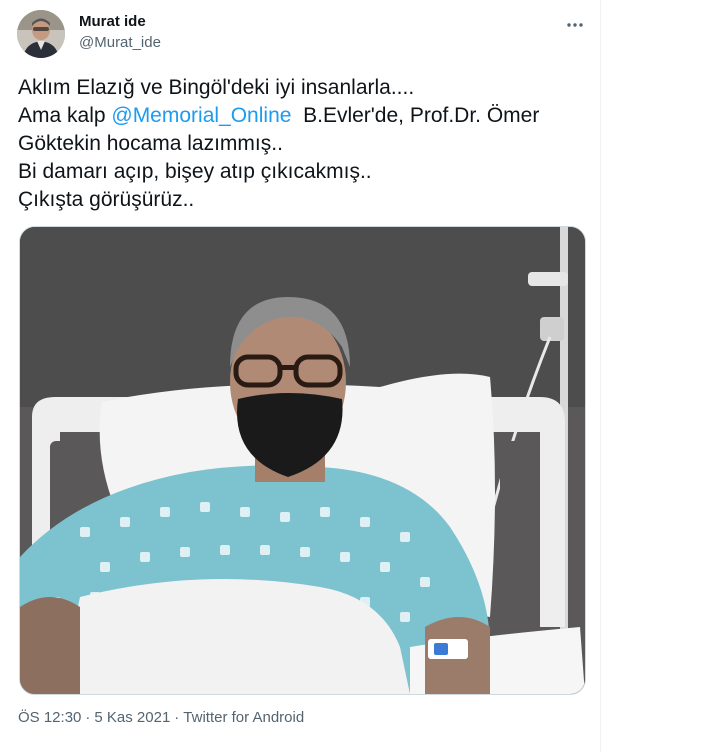 This screenshot has height=752, width=702. What do you see at coordinates (415, 115) in the screenshot?
I see `tweet-text-line2-suffix: B.Evler'de, Prof.Dr. Ömer` at bounding box center [415, 115].